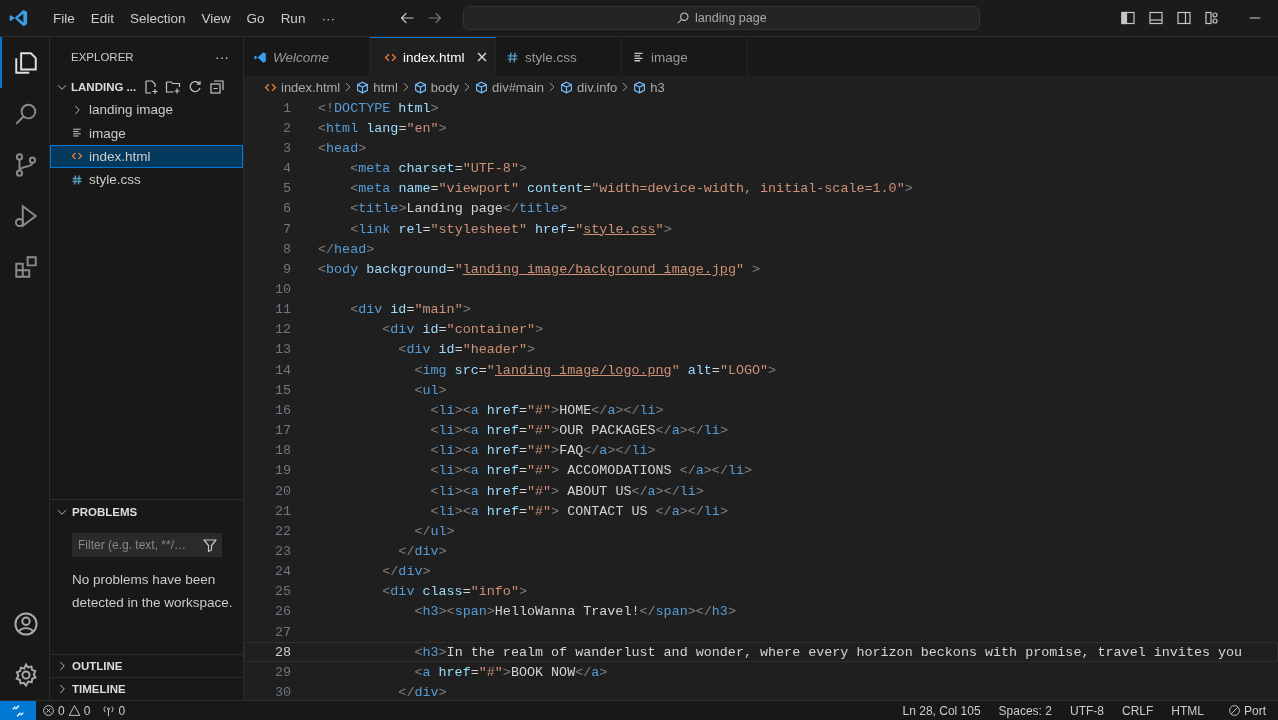 This screenshot has height=720, width=1278. I want to click on breadcrumb: h3, so click(649, 87).